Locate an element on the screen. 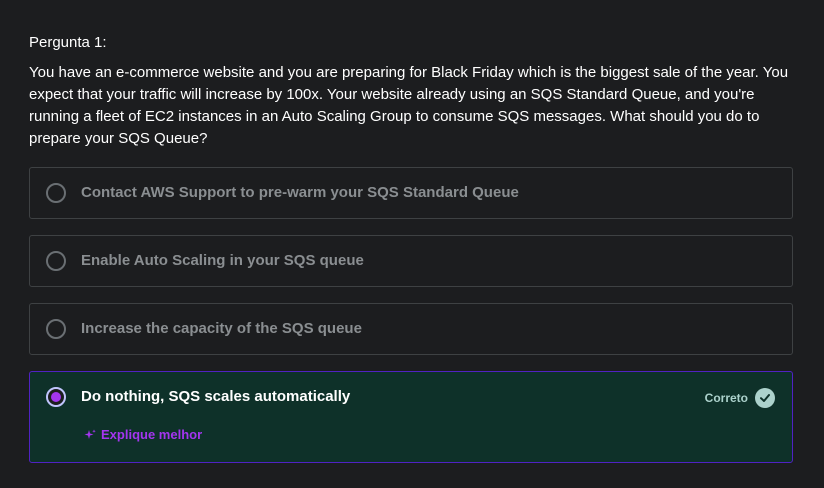 This screenshot has width=824, height=488. explain-more-button: Explique melhor is located at coordinates (143, 434).